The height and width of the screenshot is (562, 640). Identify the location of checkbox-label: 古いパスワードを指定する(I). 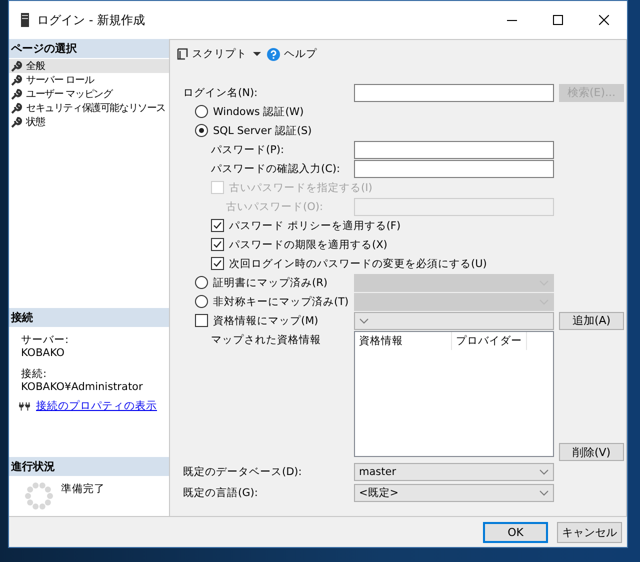
(300, 187).